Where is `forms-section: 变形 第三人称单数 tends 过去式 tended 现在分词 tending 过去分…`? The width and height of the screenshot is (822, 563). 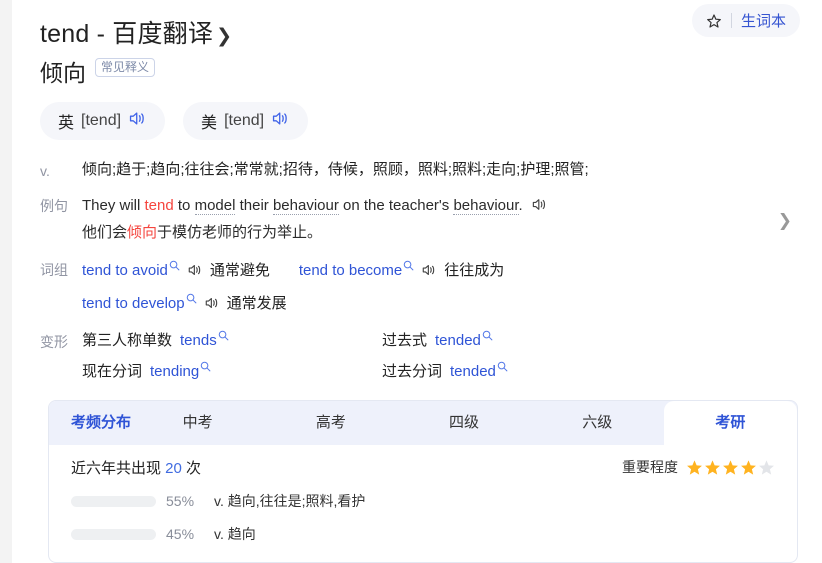 forms-section: 变形 第三人称单数 tends 过去式 tended 现在分词 tending 过去分… is located at coordinates (417, 356).